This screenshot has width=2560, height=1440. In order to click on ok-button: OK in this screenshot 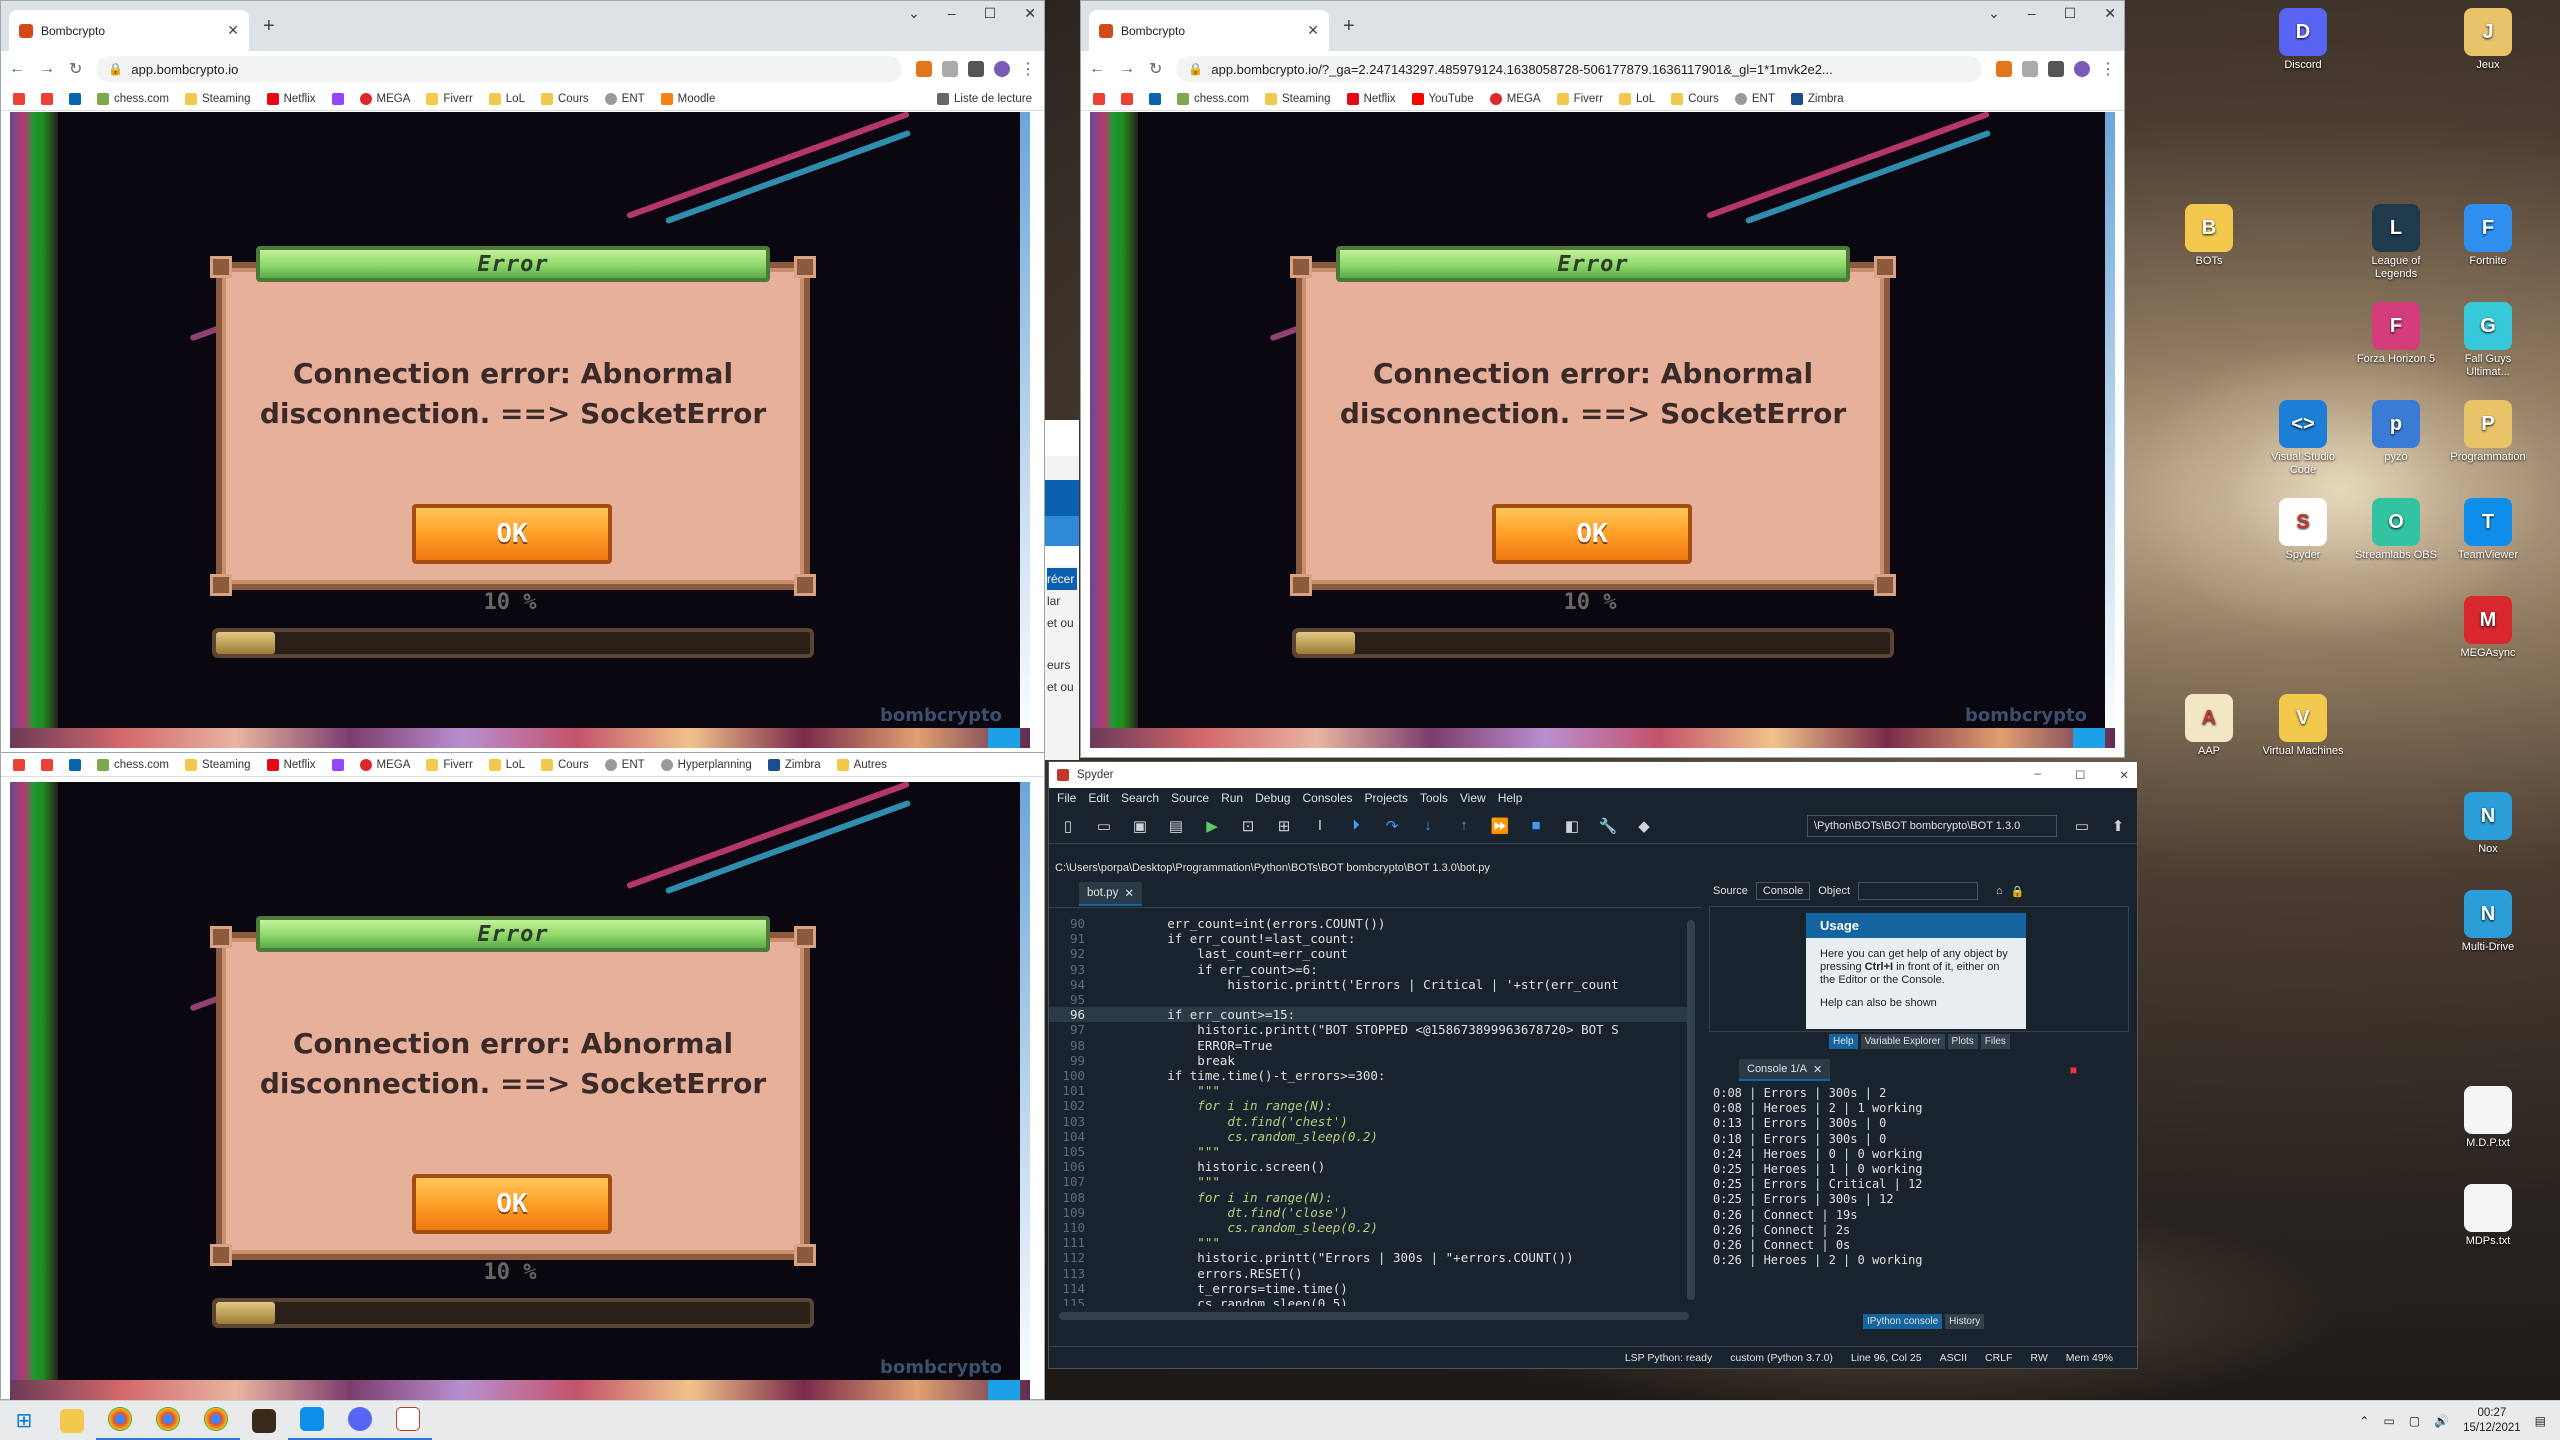, I will do `click(512, 534)`.